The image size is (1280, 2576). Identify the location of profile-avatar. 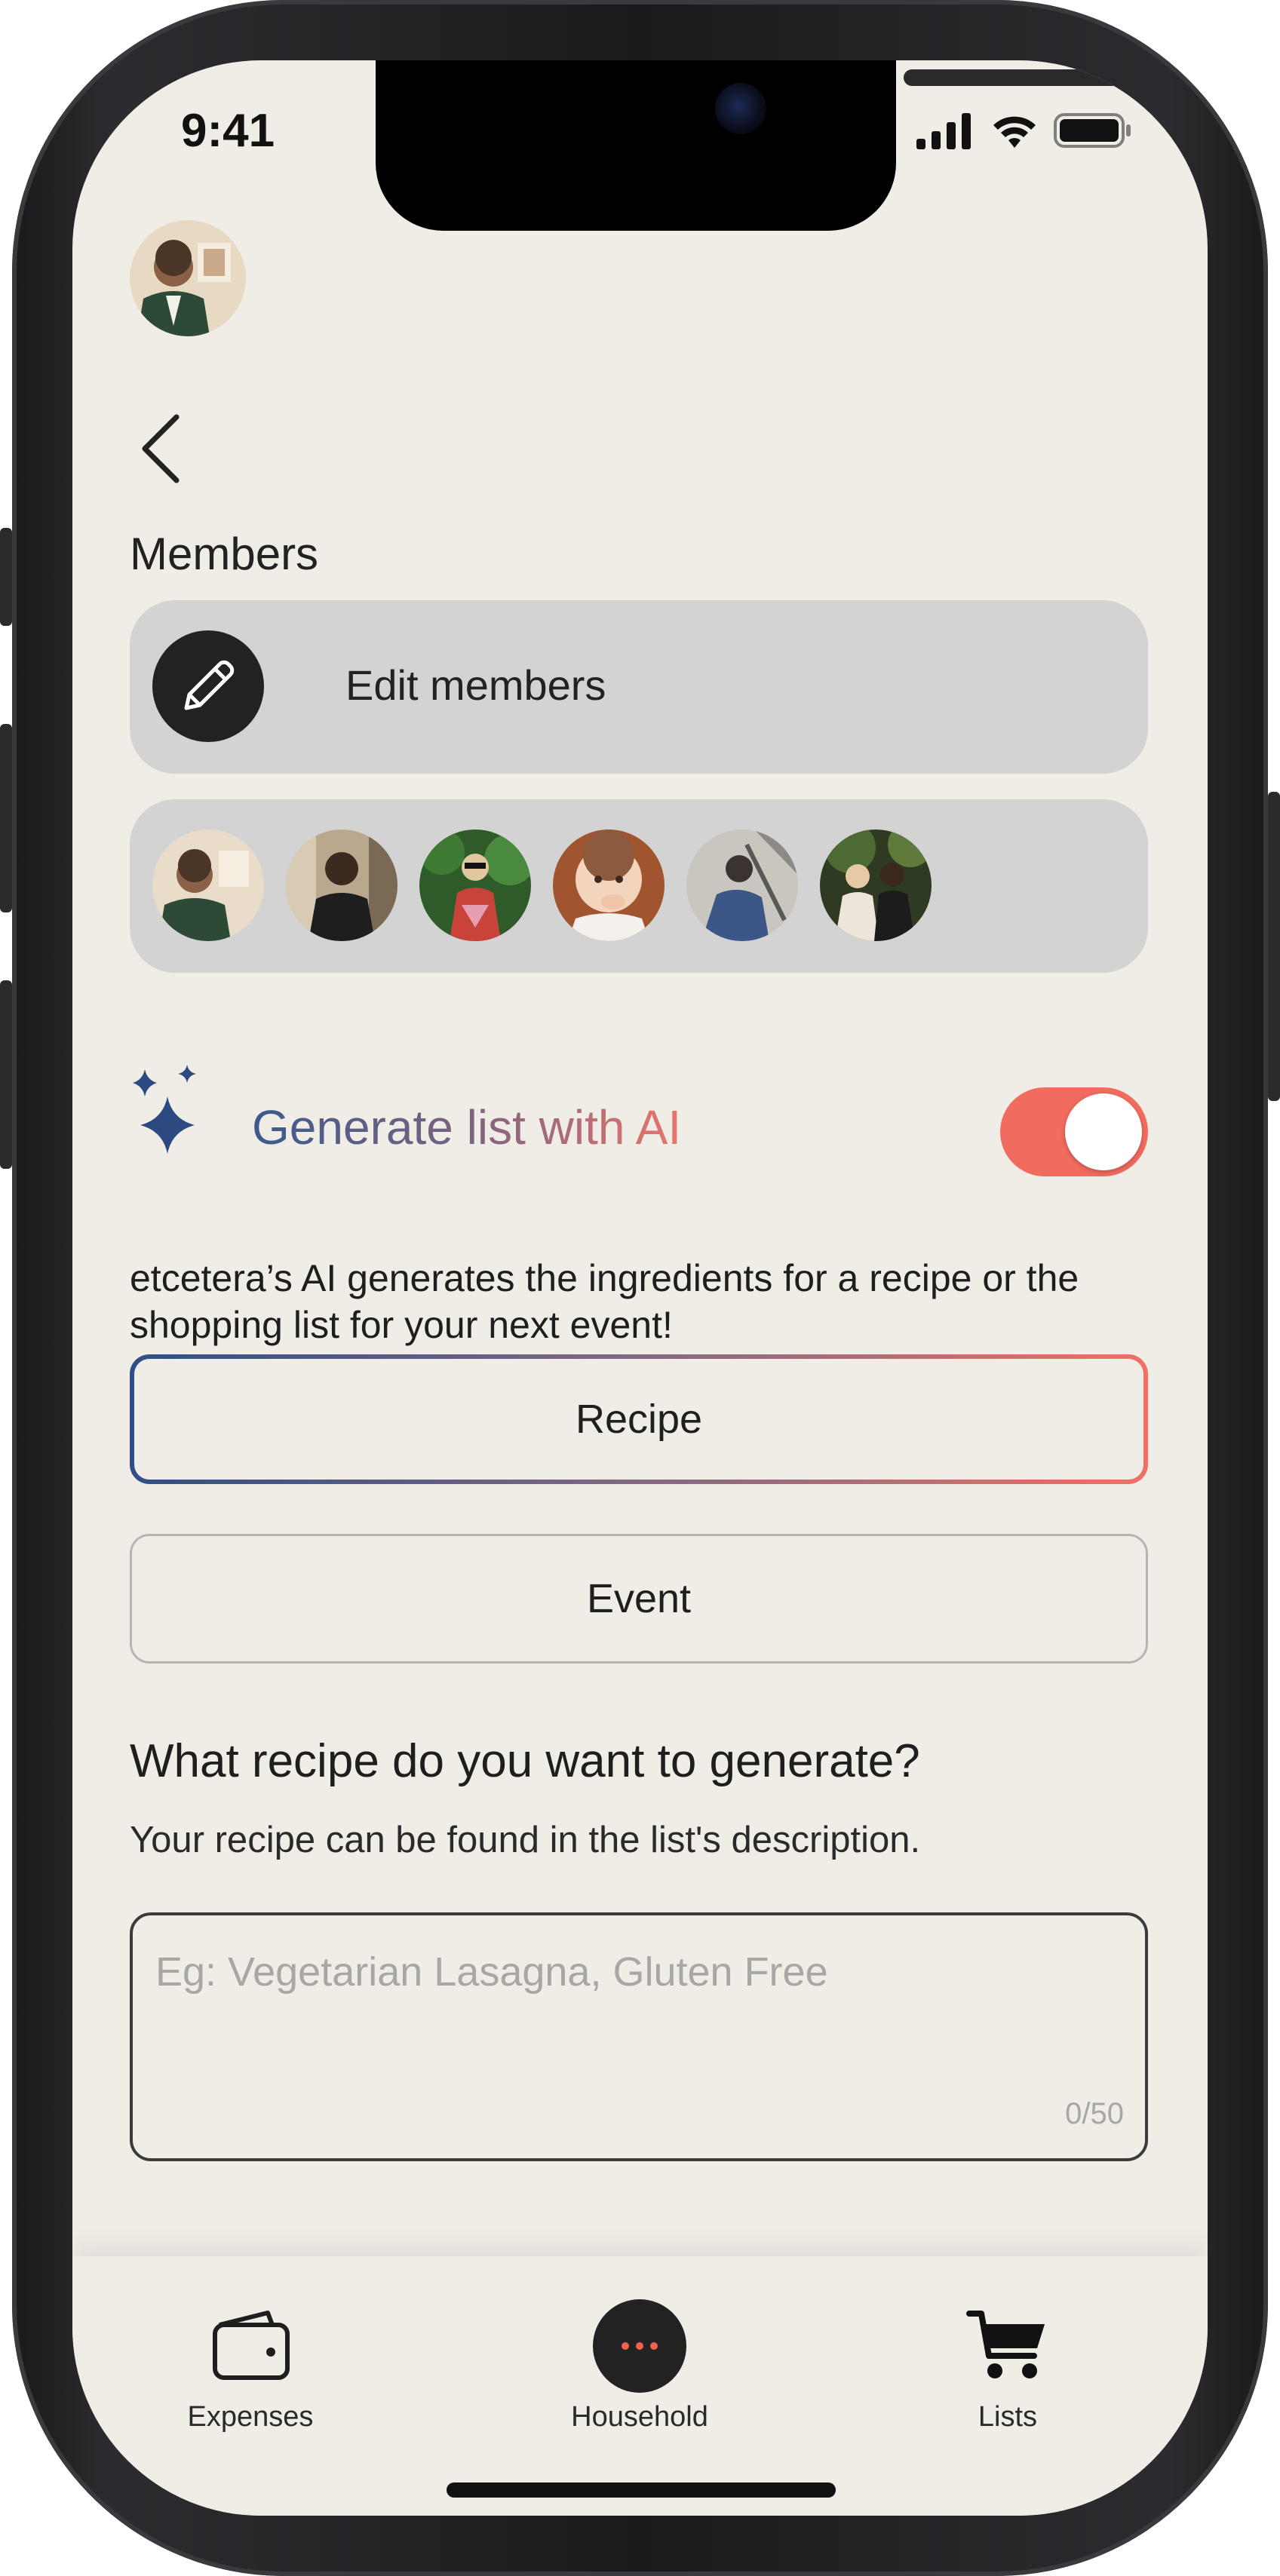
(188, 278).